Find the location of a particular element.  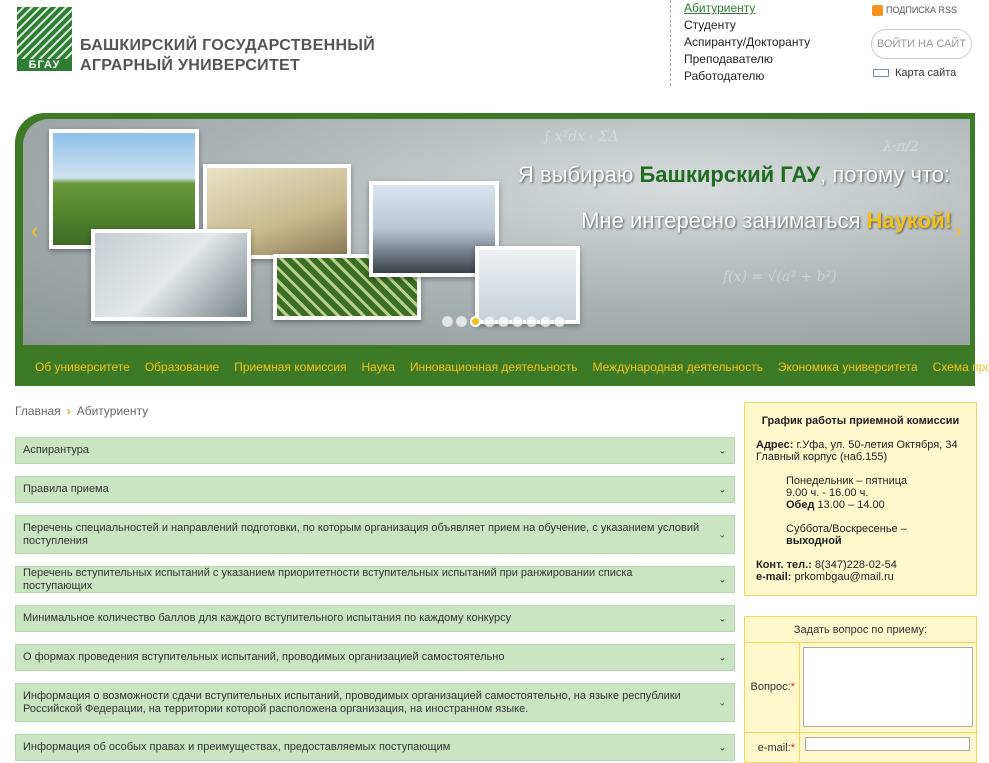

background-formula: ∫ x²dx · ΣΔ is located at coordinates (581, 137).